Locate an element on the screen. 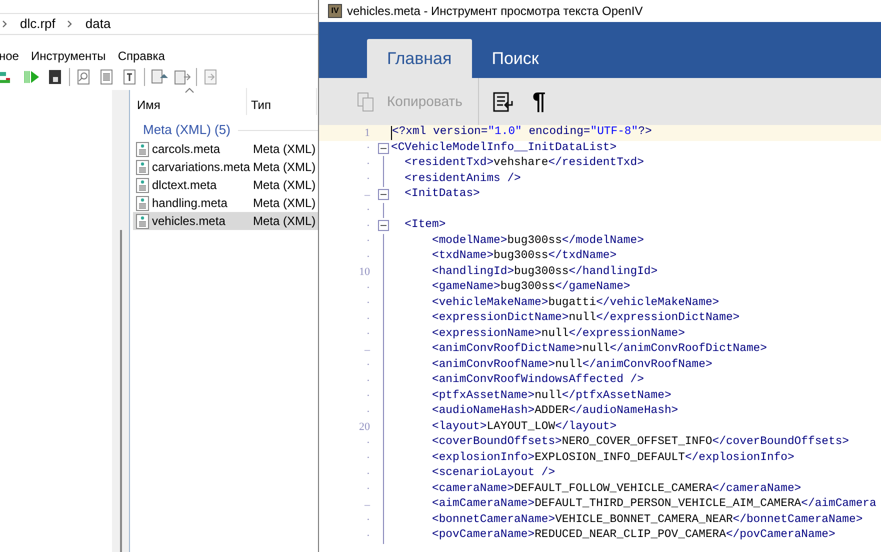 The height and width of the screenshot is (552, 881). menu-item: Инструменты is located at coordinates (68, 56).